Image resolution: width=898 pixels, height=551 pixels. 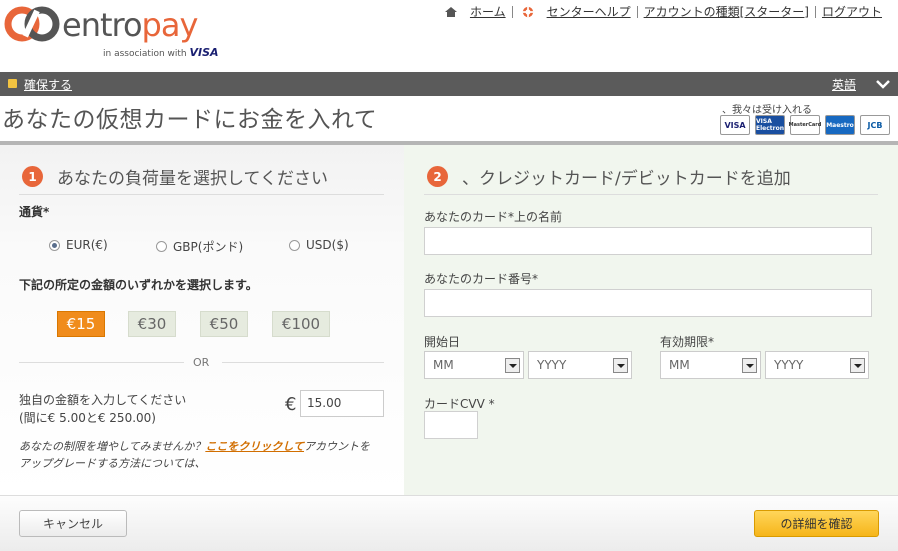 I want to click on account-type-link: アカウントの種類[スターター], so click(x=726, y=11).